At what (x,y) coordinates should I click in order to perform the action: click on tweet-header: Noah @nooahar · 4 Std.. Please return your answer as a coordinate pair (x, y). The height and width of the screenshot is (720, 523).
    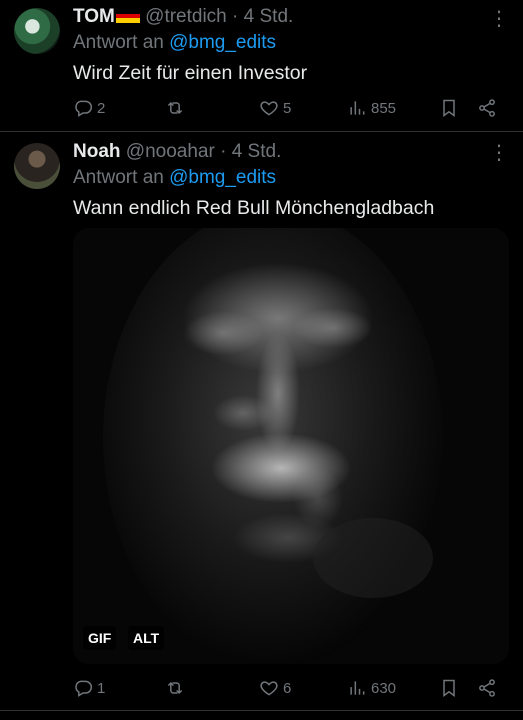
    Looking at the image, I should click on (177, 152).